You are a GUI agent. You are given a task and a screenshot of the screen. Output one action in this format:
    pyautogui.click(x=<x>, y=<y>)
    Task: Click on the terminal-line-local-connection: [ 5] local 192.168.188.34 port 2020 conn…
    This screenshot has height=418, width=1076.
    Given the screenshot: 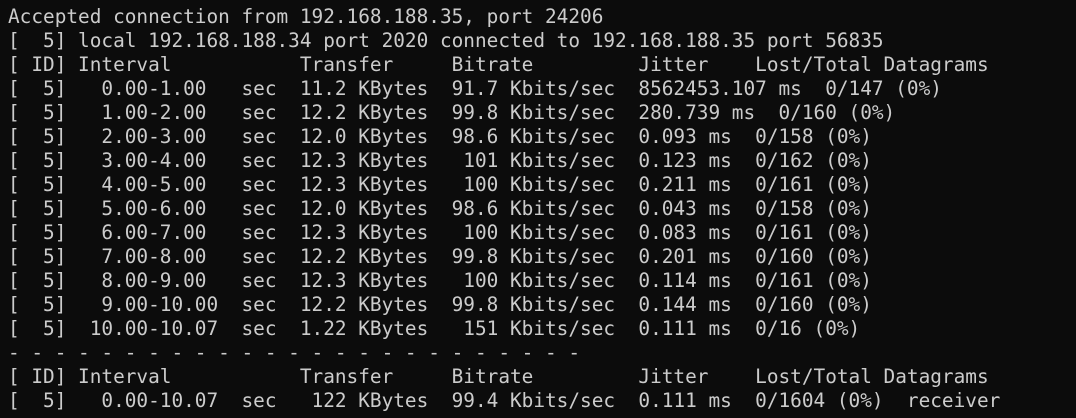 What is the action you would take?
    pyautogui.click(x=446, y=40)
    